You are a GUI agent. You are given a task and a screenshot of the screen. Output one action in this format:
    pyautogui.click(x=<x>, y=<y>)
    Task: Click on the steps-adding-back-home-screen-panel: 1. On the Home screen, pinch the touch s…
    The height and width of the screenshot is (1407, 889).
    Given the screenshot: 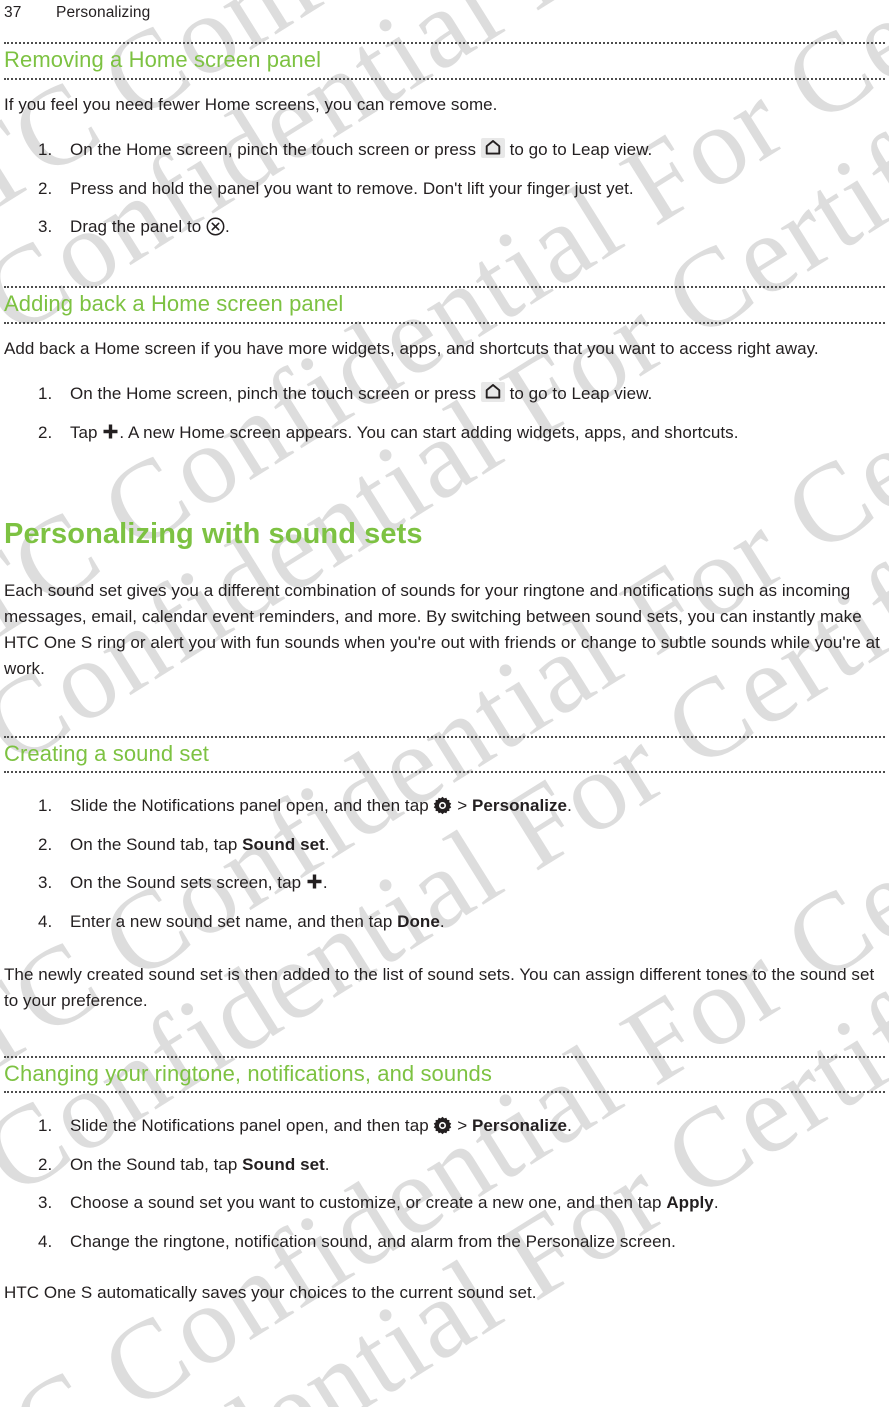 What is the action you would take?
    pyautogui.click(x=444, y=413)
    